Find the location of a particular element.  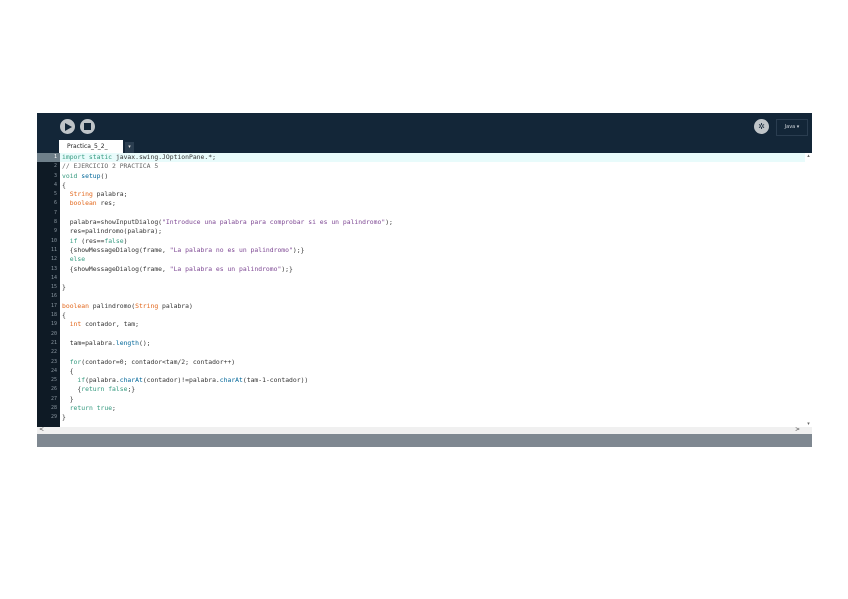

line-number: 18 is located at coordinates (53, 315).